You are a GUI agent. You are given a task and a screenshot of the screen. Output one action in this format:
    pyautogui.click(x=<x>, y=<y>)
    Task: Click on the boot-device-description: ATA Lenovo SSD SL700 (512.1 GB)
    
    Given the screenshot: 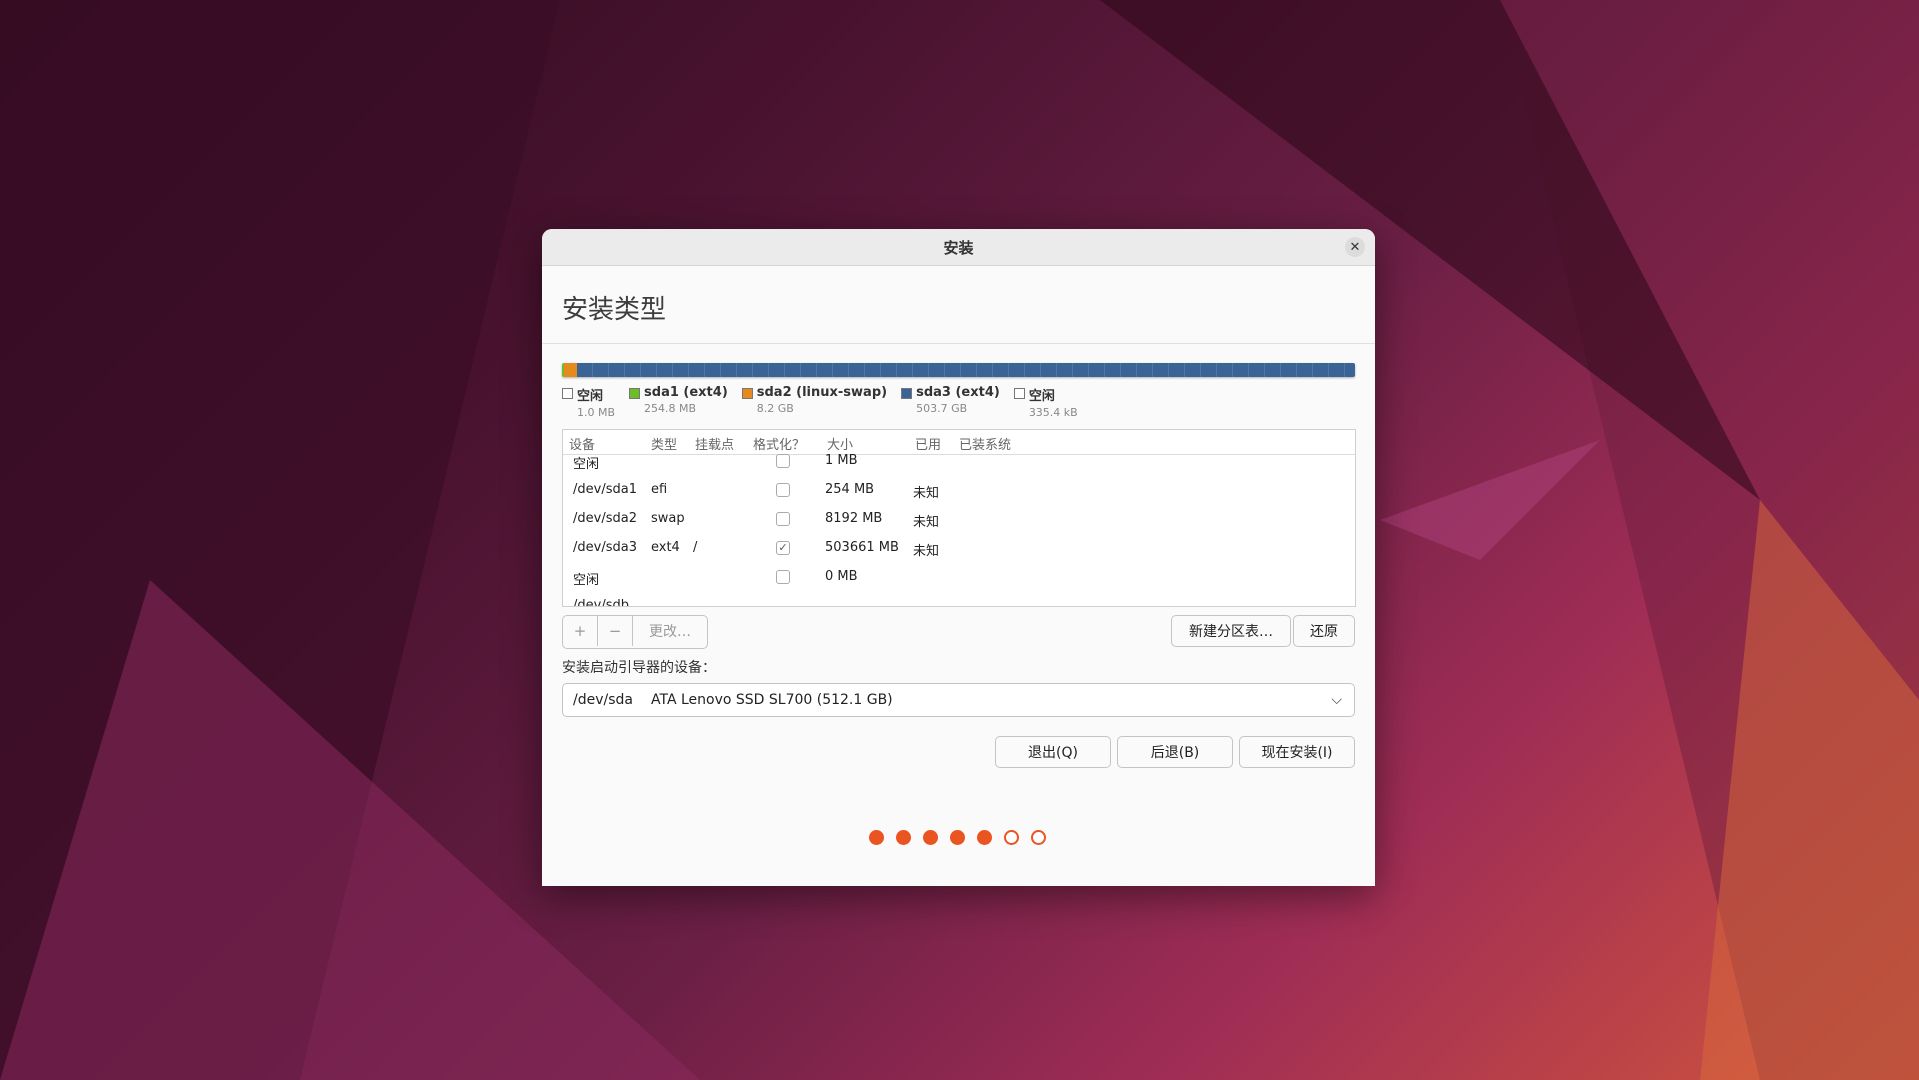 What is the action you would take?
    pyautogui.click(x=771, y=700)
    